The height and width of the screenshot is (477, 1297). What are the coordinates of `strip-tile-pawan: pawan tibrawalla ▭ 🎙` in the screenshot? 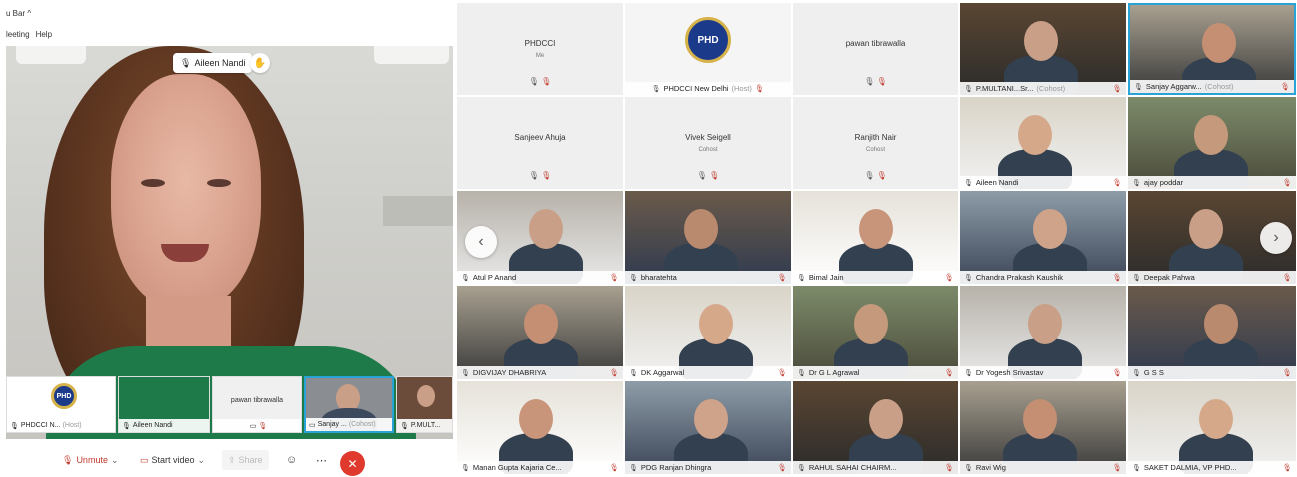 It's located at (257, 404).